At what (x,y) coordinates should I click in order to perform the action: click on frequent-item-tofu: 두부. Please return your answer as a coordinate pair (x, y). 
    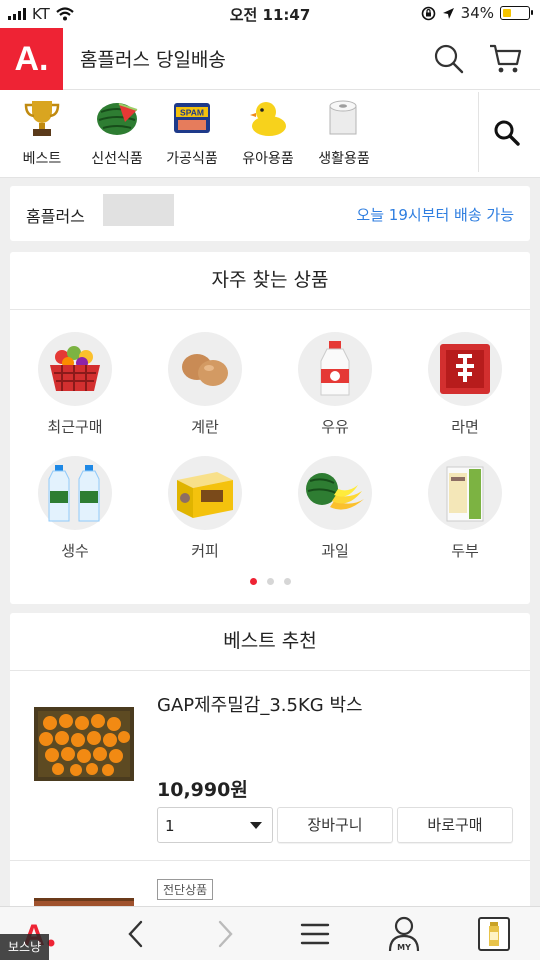
    Looking at the image, I should click on (465, 508).